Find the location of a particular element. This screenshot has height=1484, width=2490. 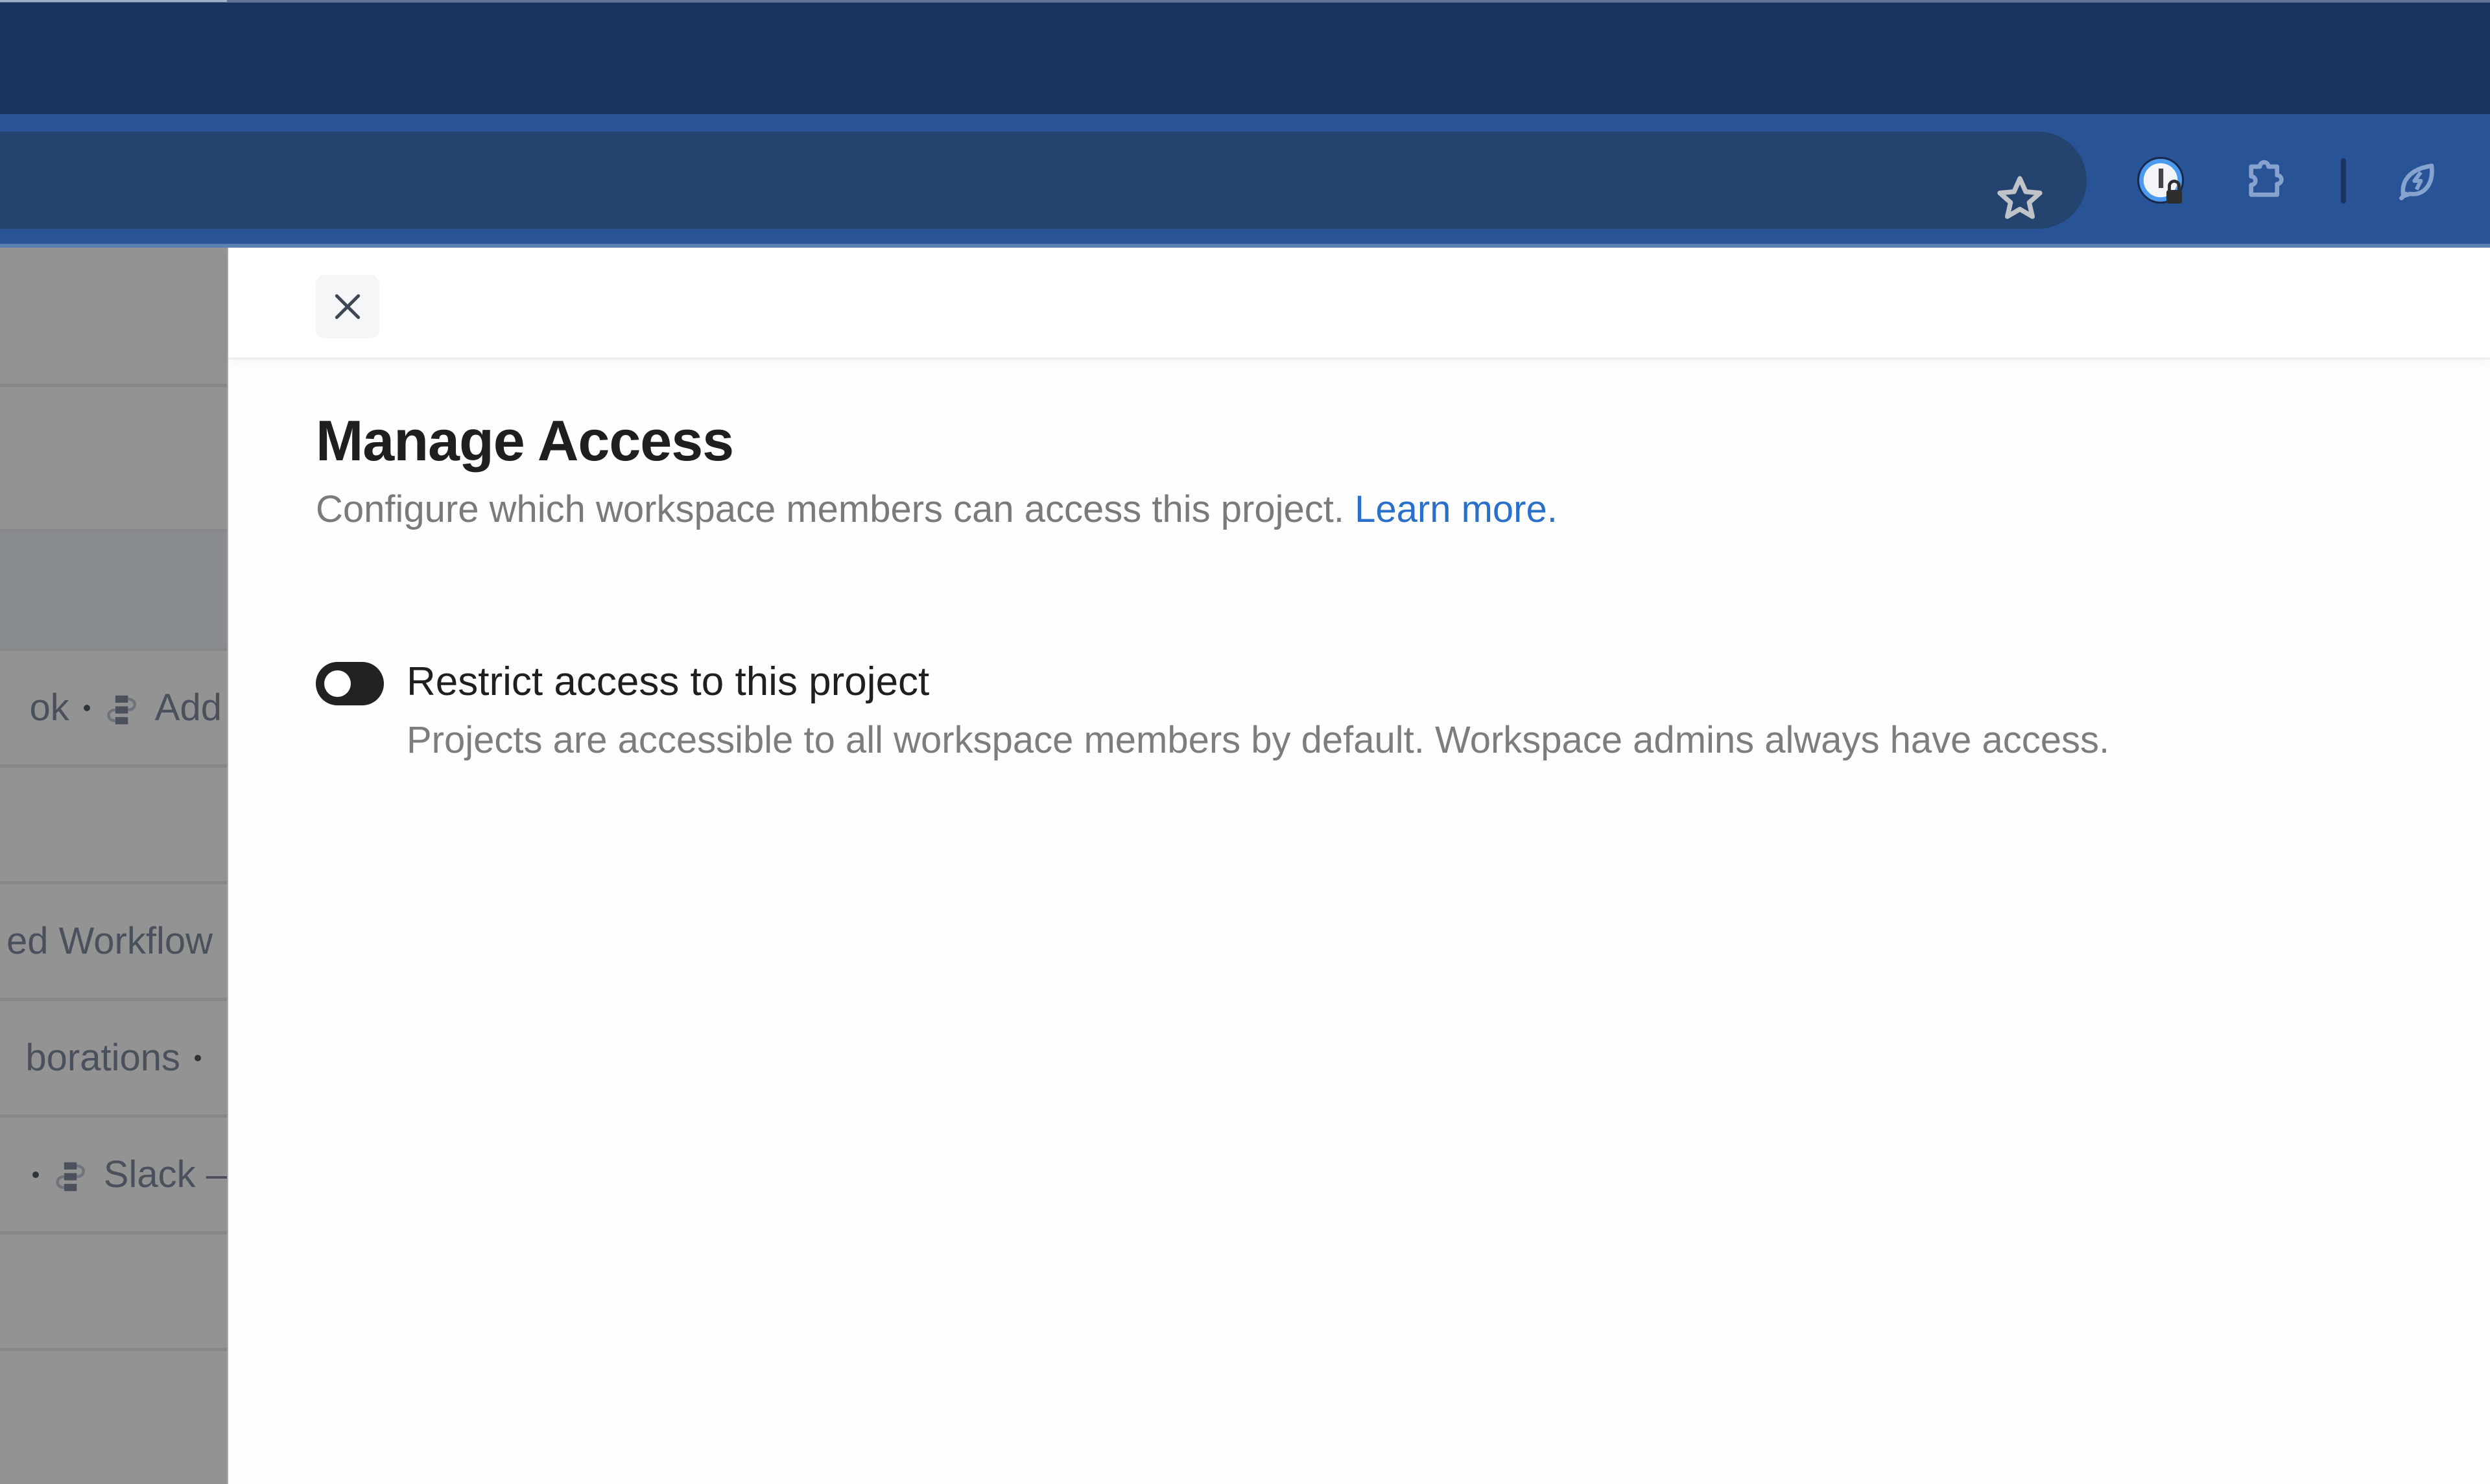

row-text: ok is located at coordinates (49, 708).